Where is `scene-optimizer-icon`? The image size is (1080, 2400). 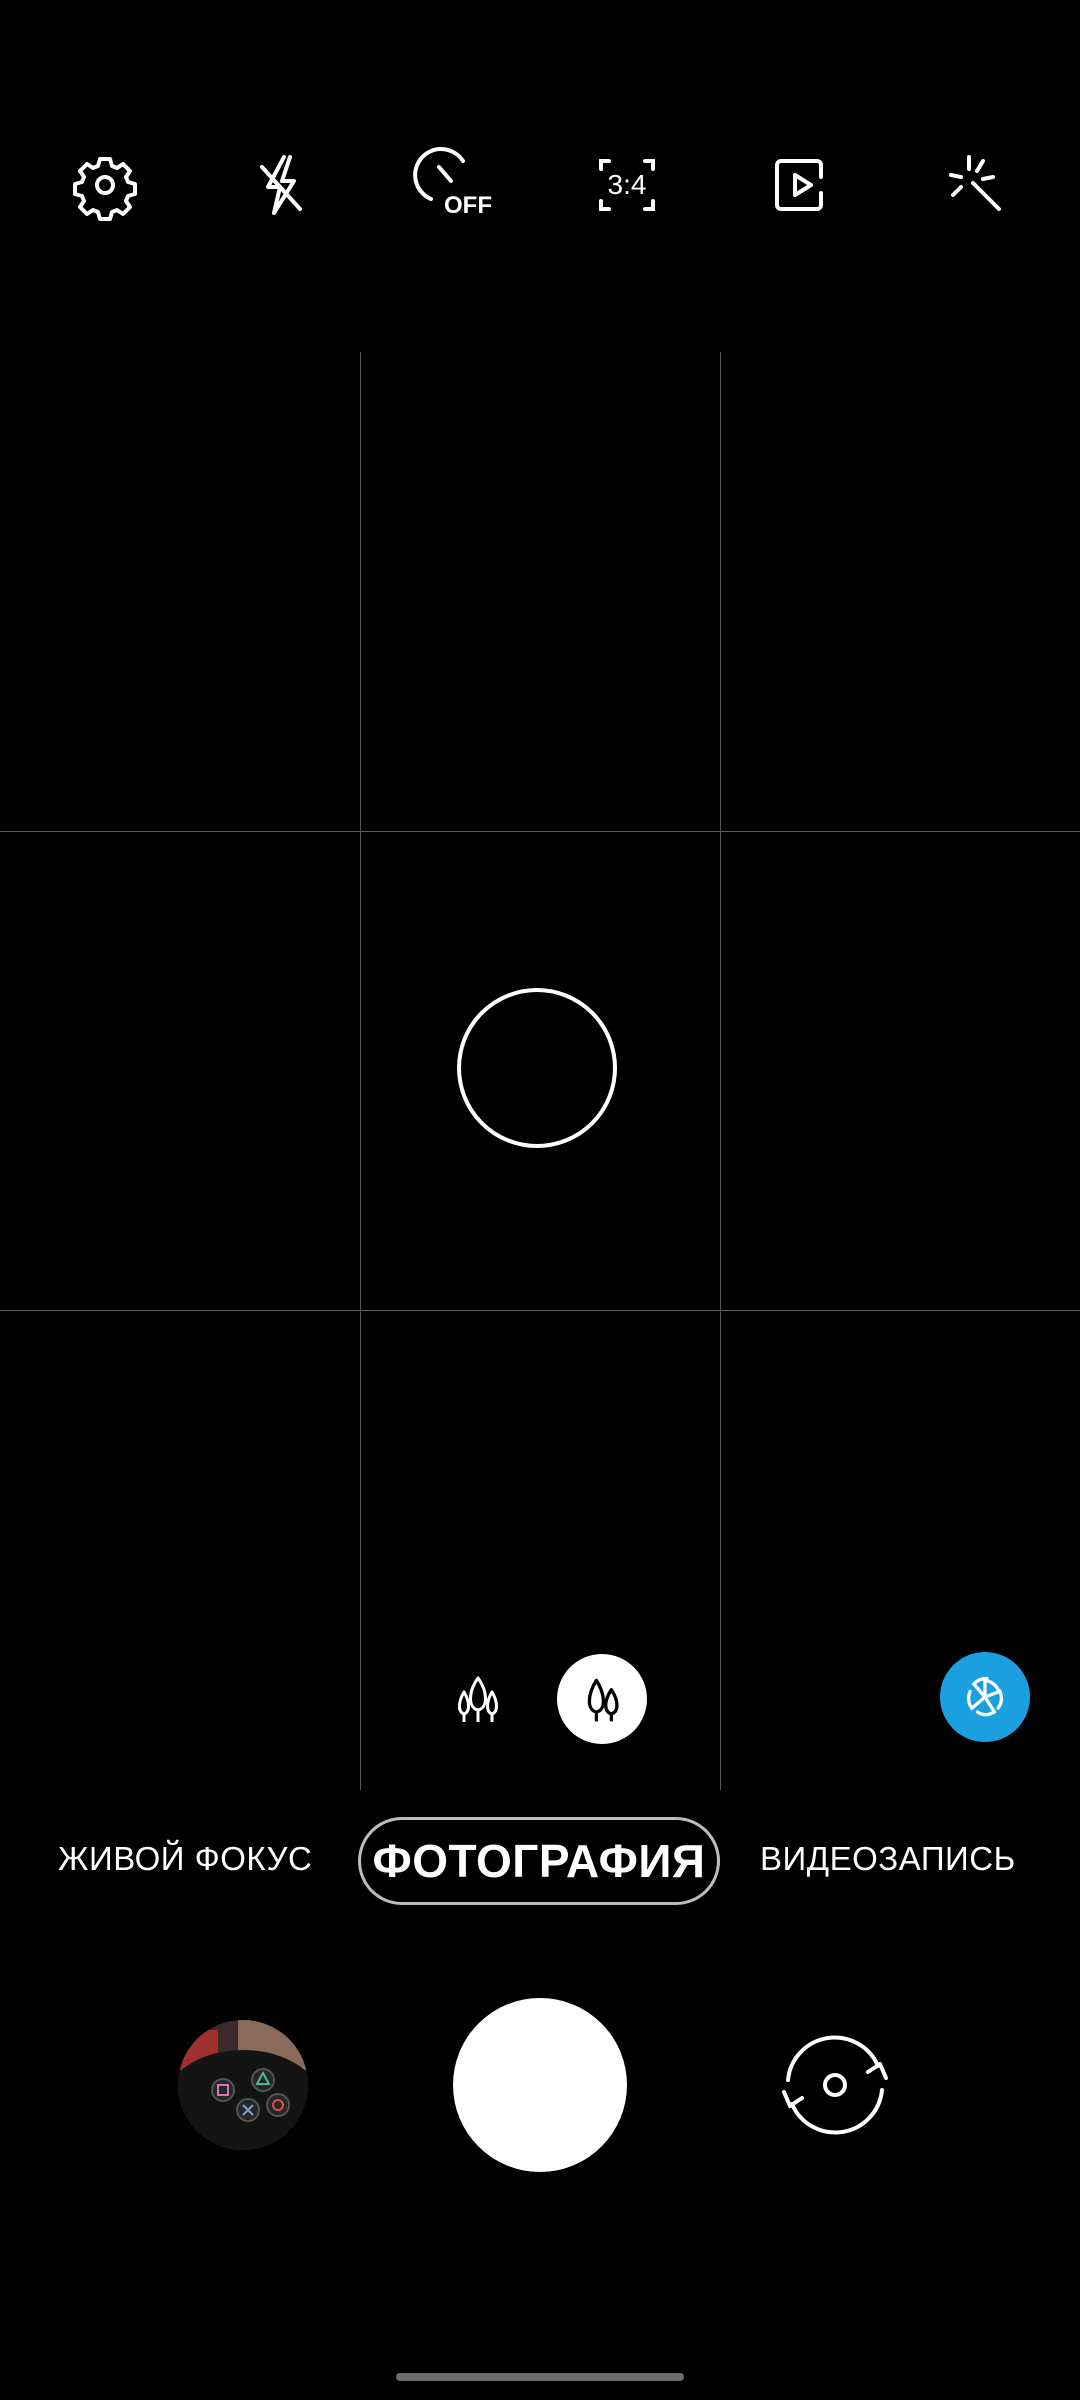 scene-optimizer-icon is located at coordinates (985, 1696).